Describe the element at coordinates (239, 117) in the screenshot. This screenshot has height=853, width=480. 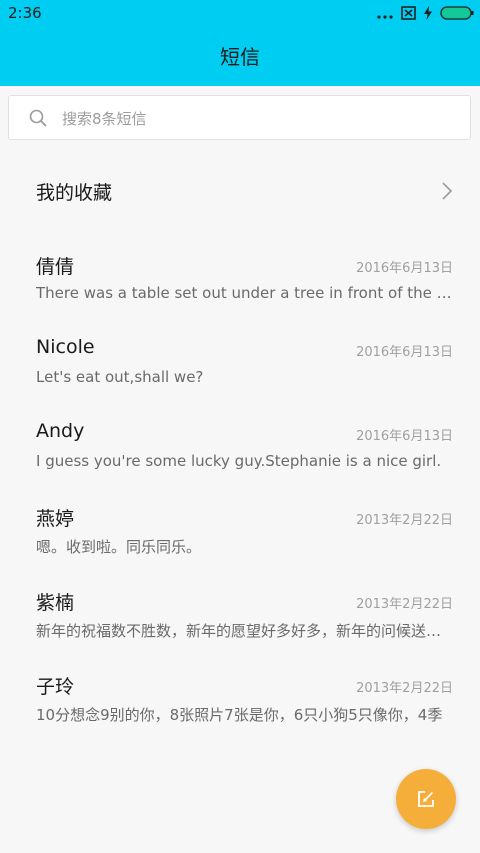
I see `search-input: 搜索8条短信` at that location.